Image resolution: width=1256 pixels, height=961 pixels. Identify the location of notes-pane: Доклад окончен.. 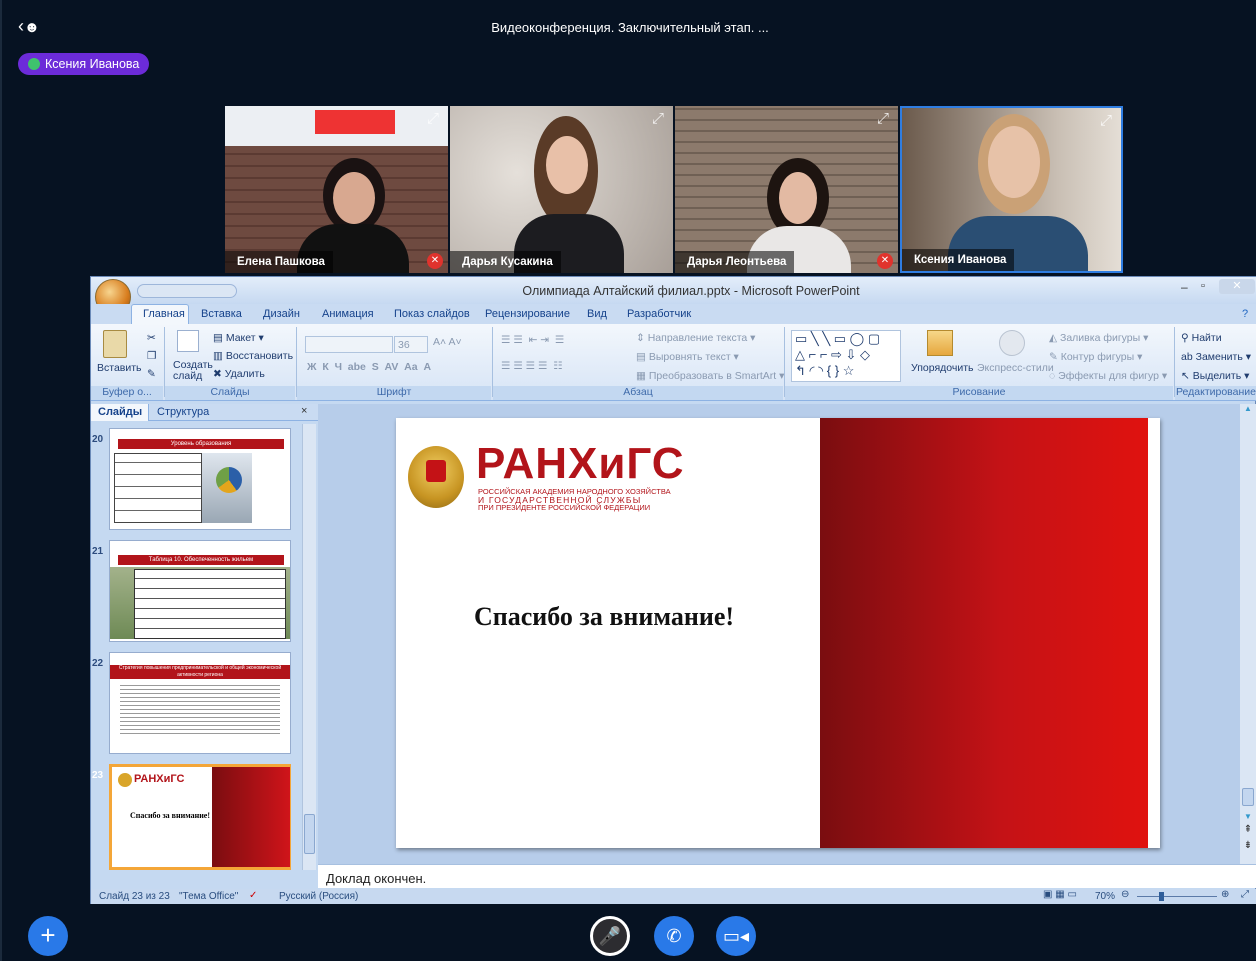
(787, 876).